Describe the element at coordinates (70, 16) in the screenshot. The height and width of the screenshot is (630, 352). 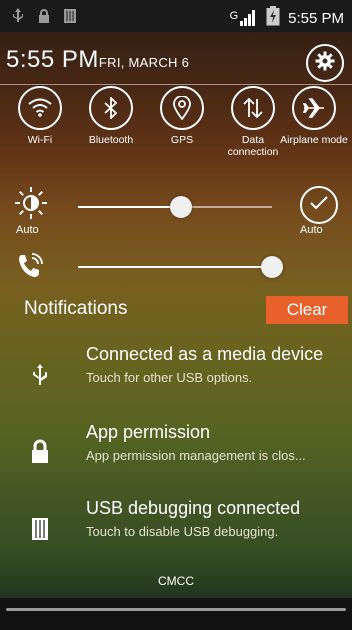
I see `debug-status-icon` at that location.